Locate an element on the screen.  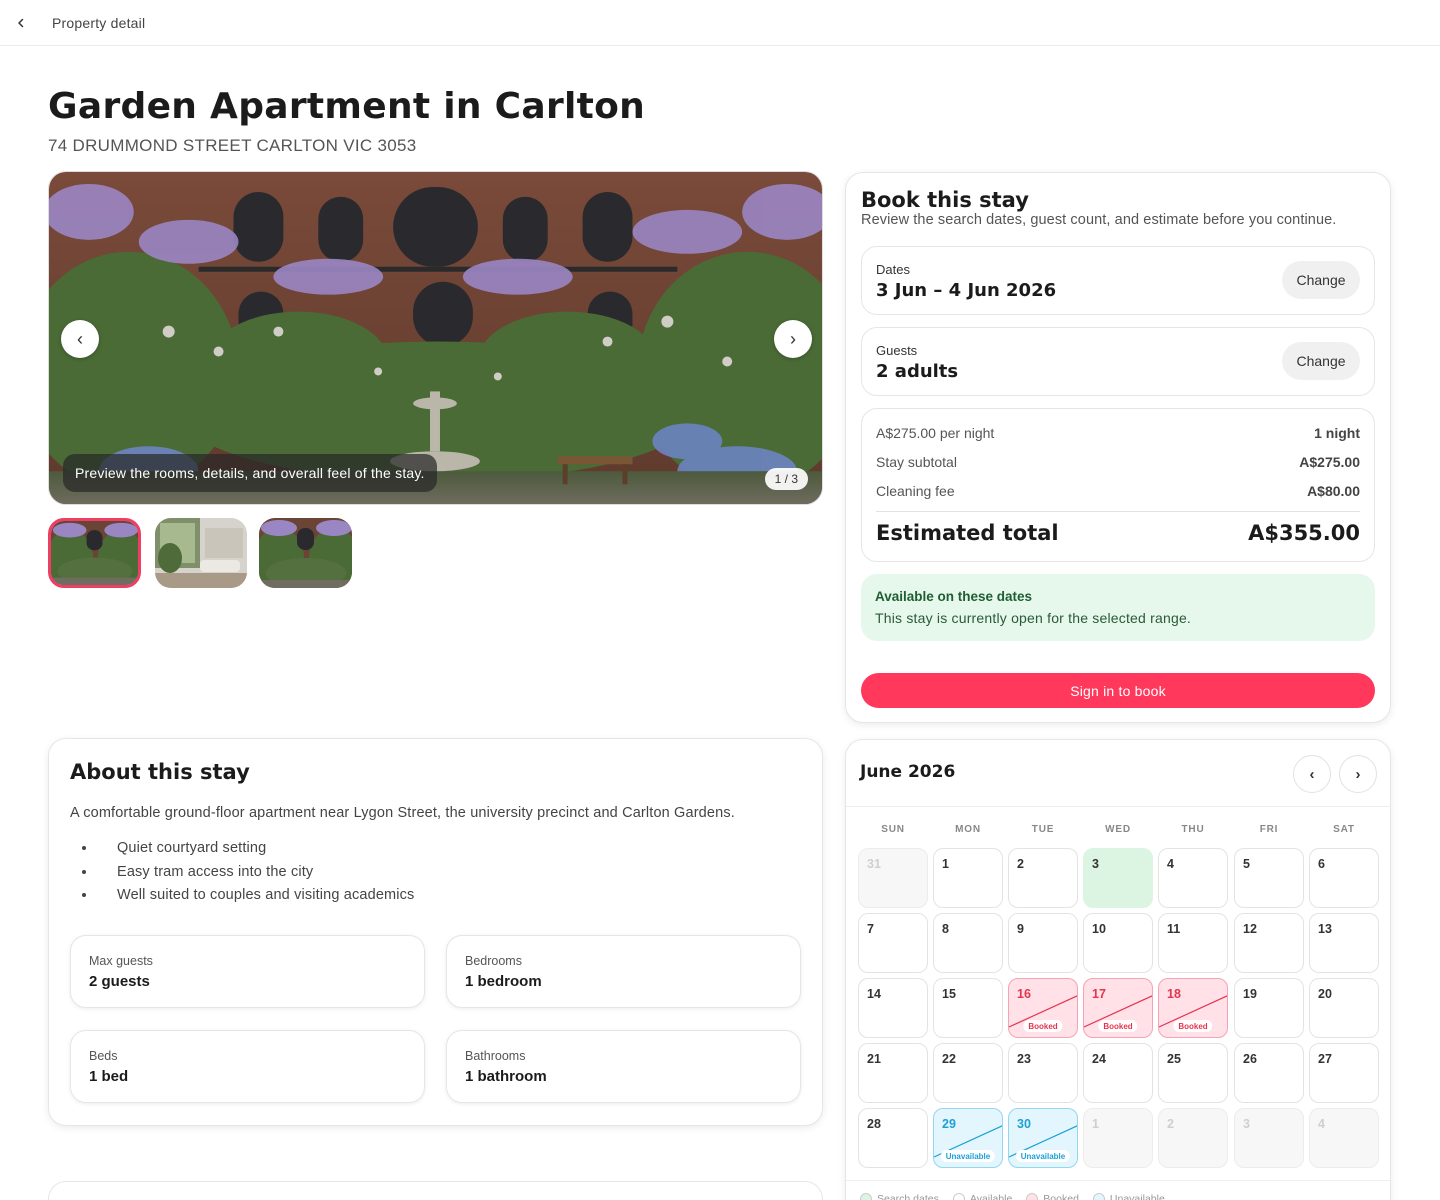
calendar-day: 7 is located at coordinates (893, 943).